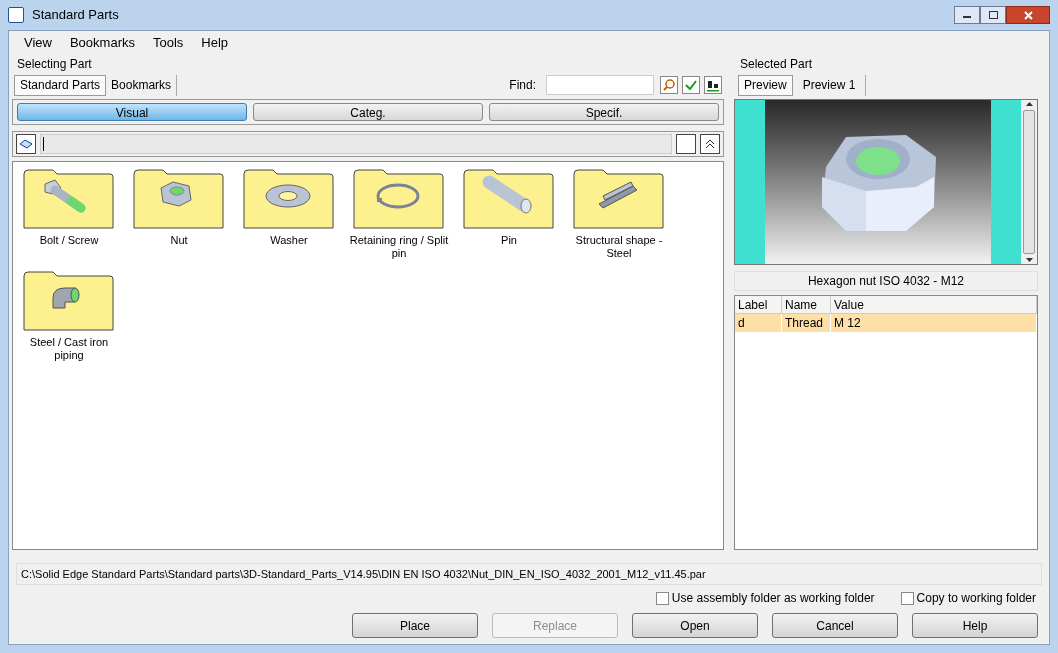  Describe the element at coordinates (38, 43) in the screenshot. I see `menu-item: View` at that location.